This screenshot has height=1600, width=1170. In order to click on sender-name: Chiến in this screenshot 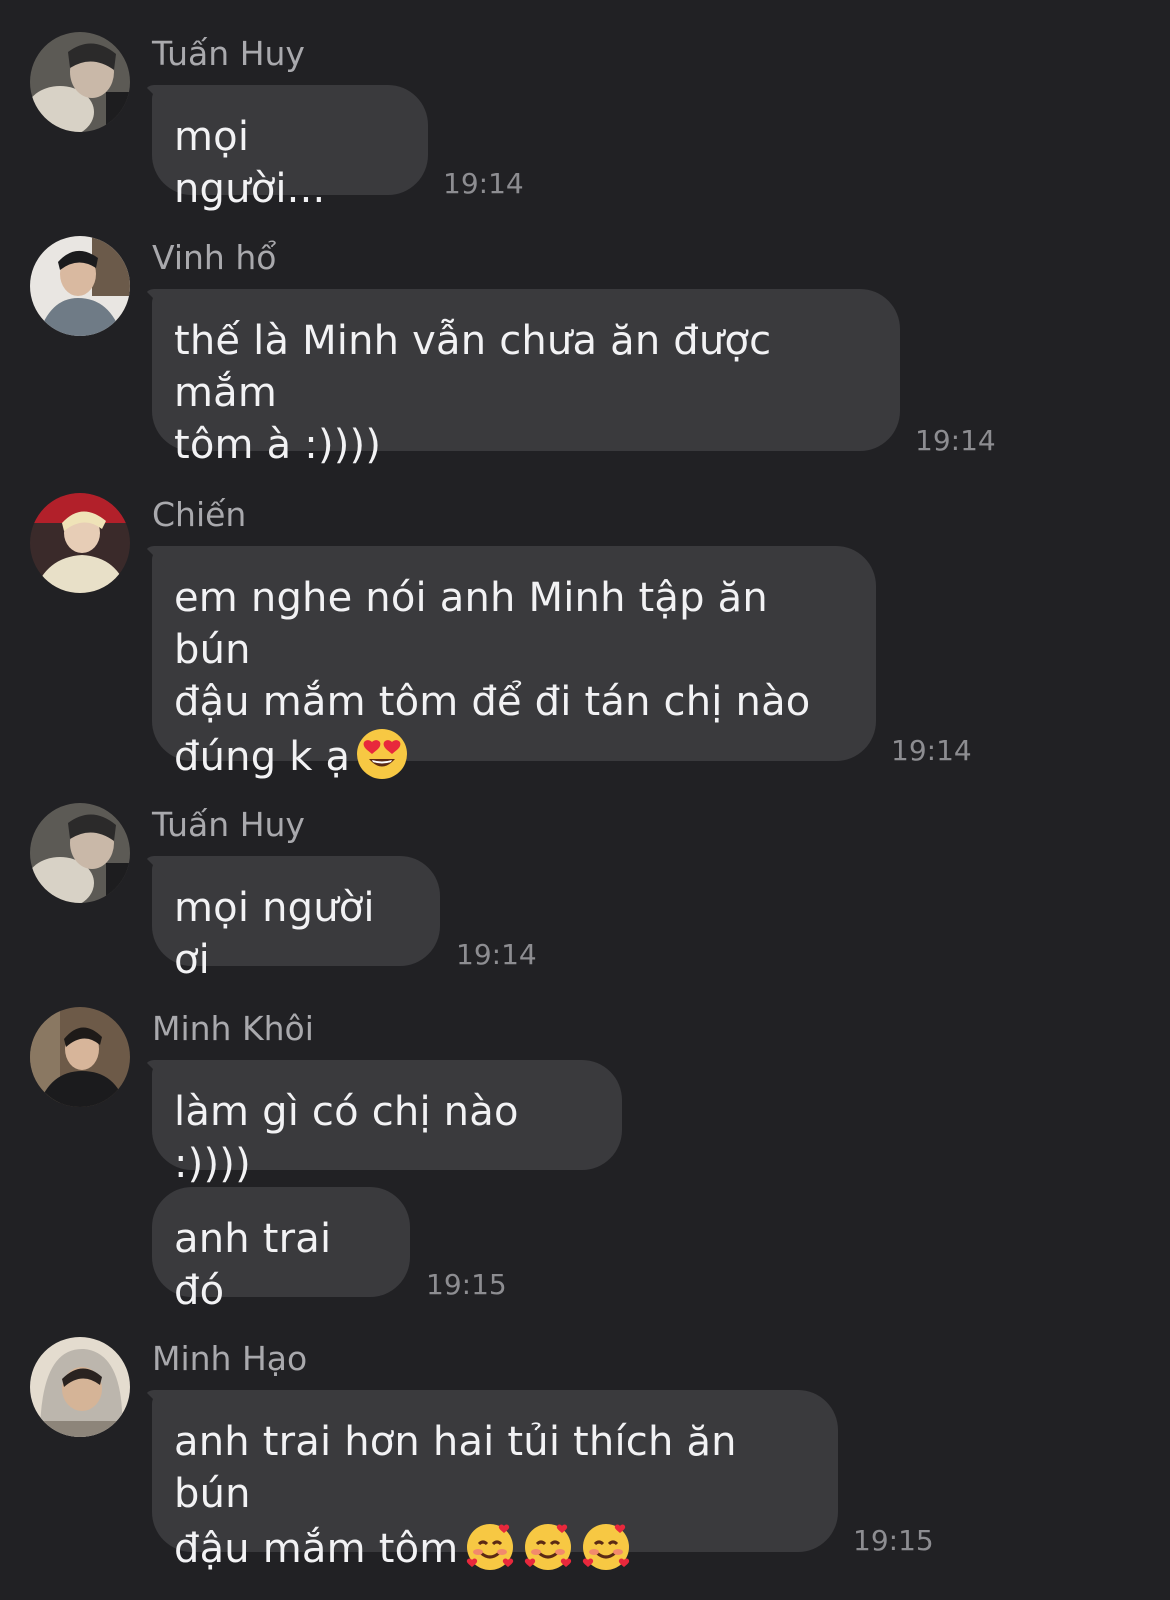, I will do `click(199, 515)`.